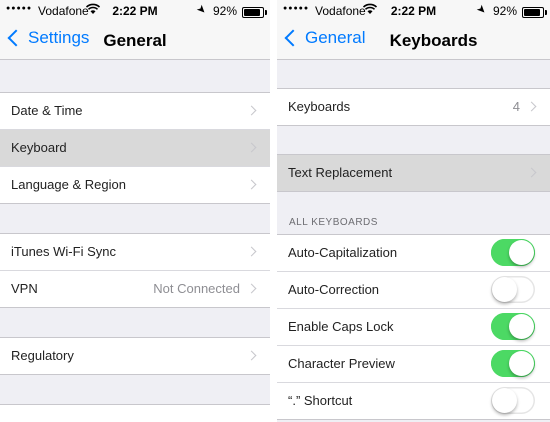 The image size is (550, 422). What do you see at coordinates (135, 252) in the screenshot?
I see `row-itunes-wifi-sync: iTunes Wi-Fi Sync` at bounding box center [135, 252].